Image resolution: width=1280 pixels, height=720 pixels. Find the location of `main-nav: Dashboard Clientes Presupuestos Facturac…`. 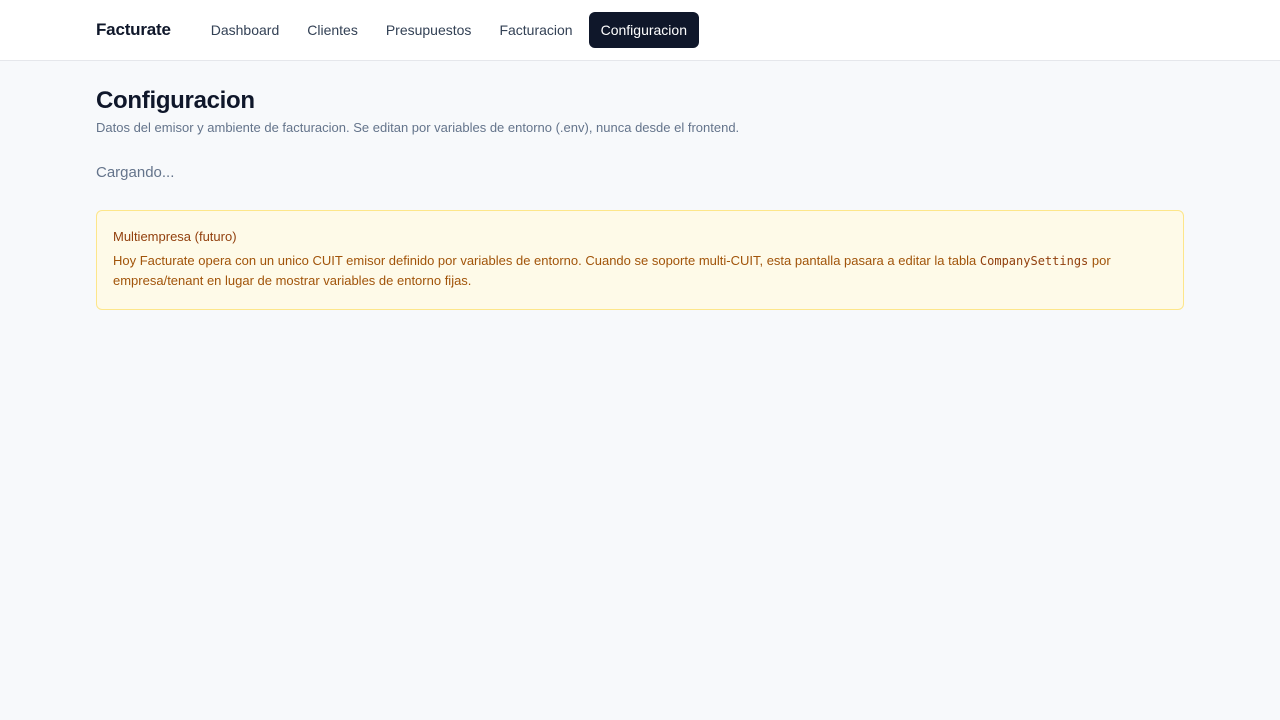

main-nav: Dashboard Clientes Presupuestos Facturac… is located at coordinates (449, 30).